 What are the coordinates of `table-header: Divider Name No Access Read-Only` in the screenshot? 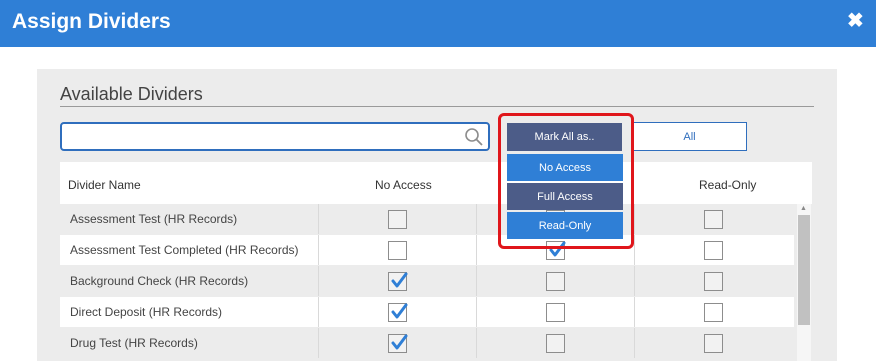 It's located at (436, 183).